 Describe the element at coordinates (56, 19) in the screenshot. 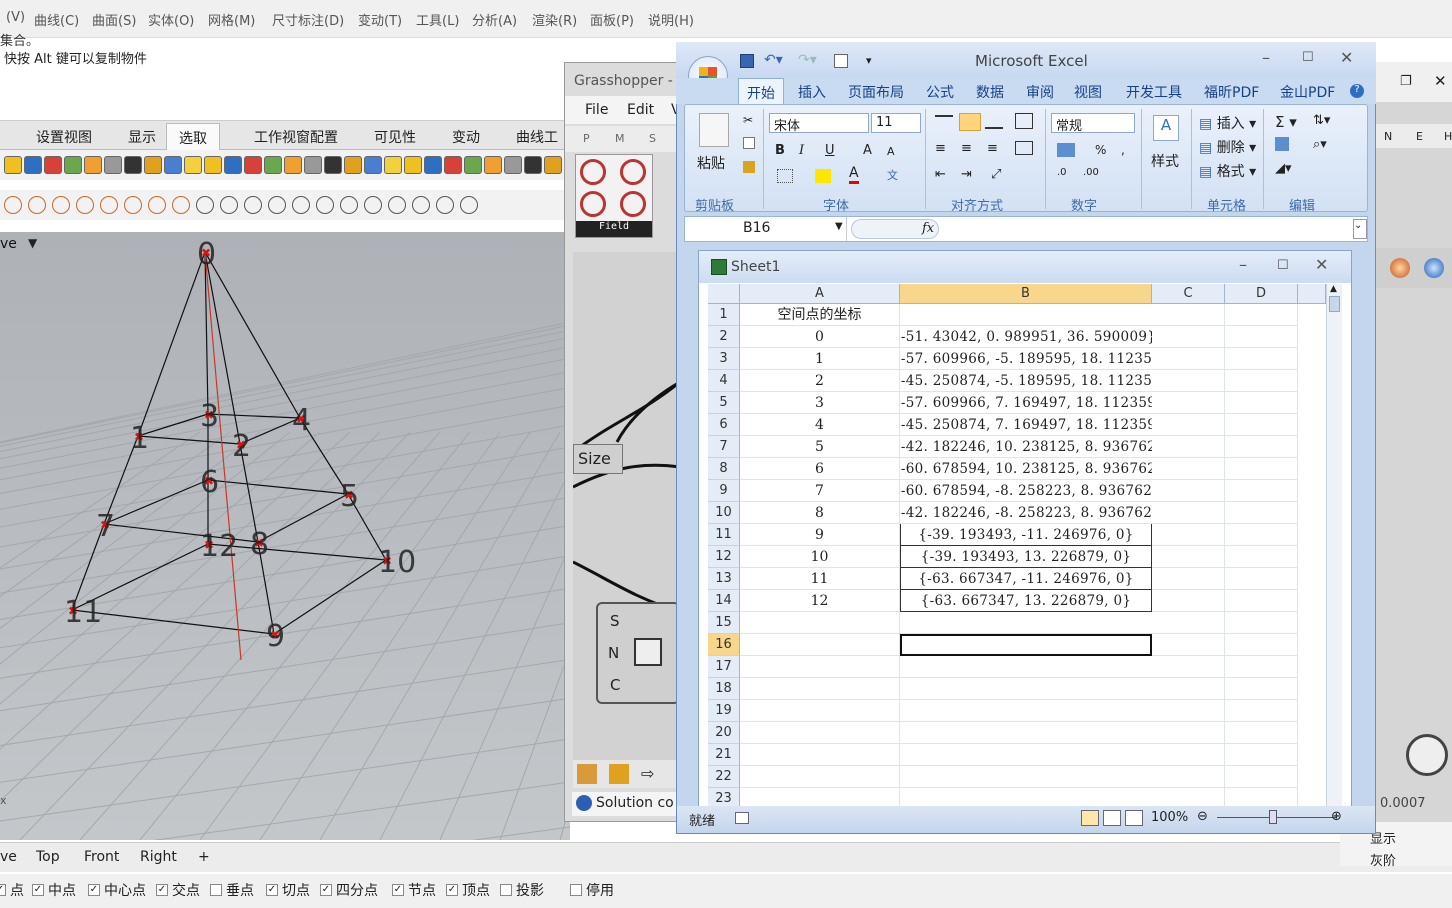

I see `rhino-menu-item: 曲线(C)` at that location.